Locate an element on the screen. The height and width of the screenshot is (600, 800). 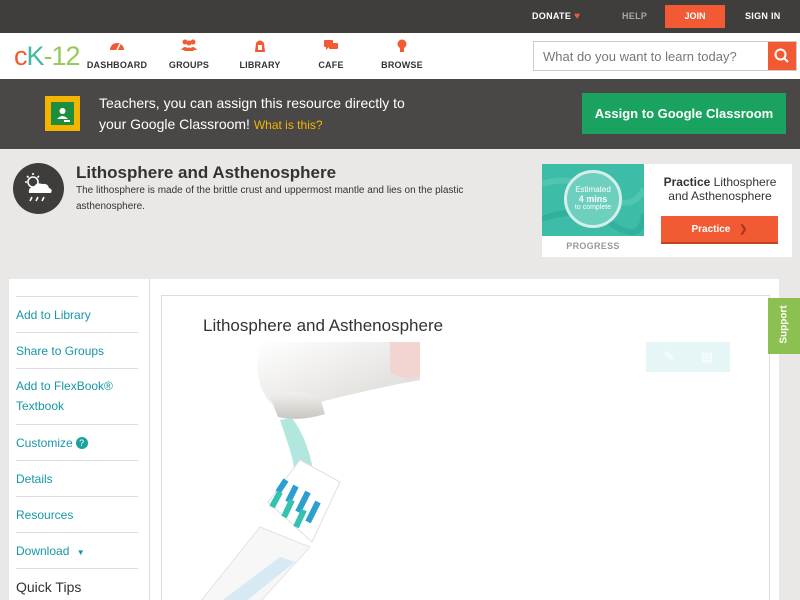
nav-groups: GROUPS is located at coordinates (189, 54).